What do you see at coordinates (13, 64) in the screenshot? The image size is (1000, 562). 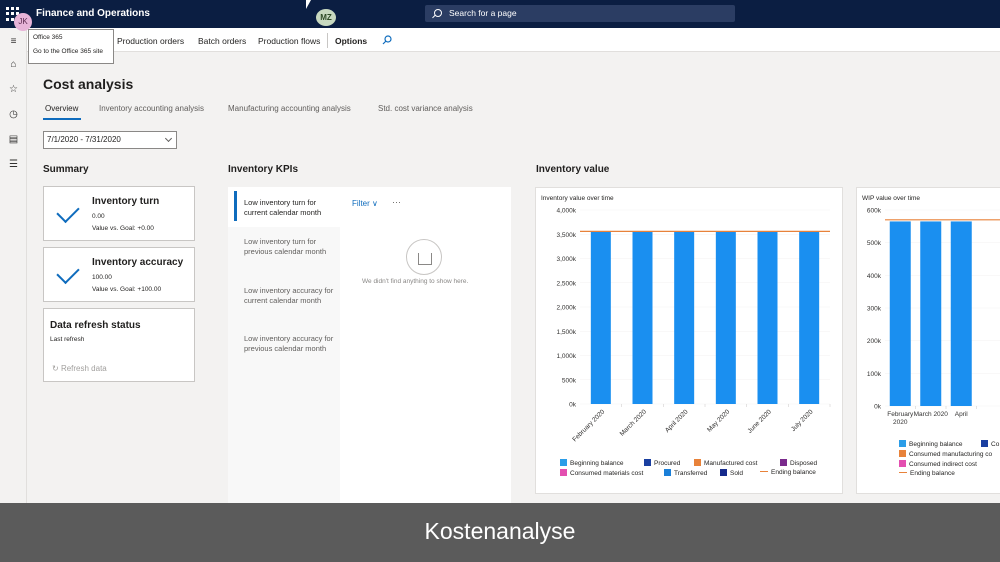 I see `home-icon: ⌂` at bounding box center [13, 64].